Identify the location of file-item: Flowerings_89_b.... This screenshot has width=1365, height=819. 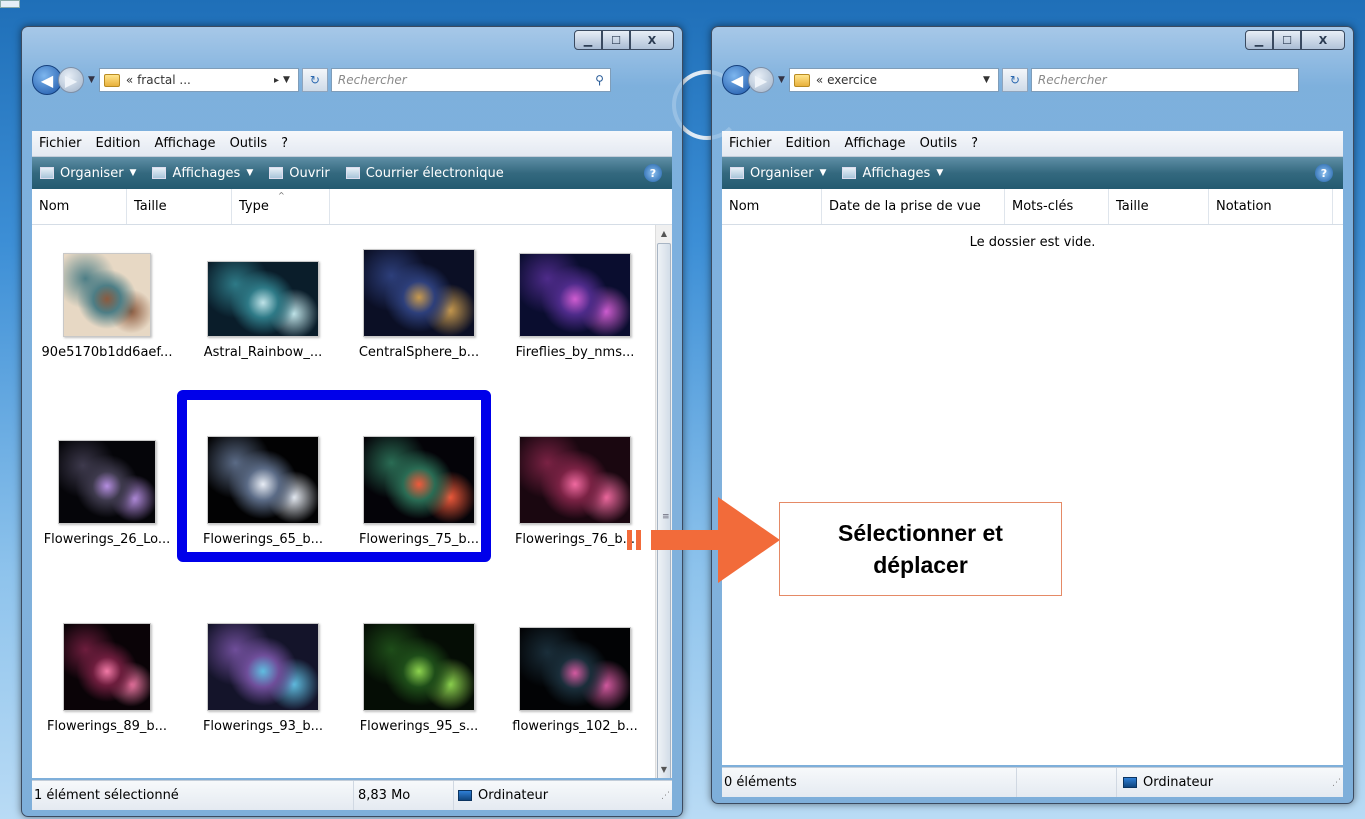
(107, 670).